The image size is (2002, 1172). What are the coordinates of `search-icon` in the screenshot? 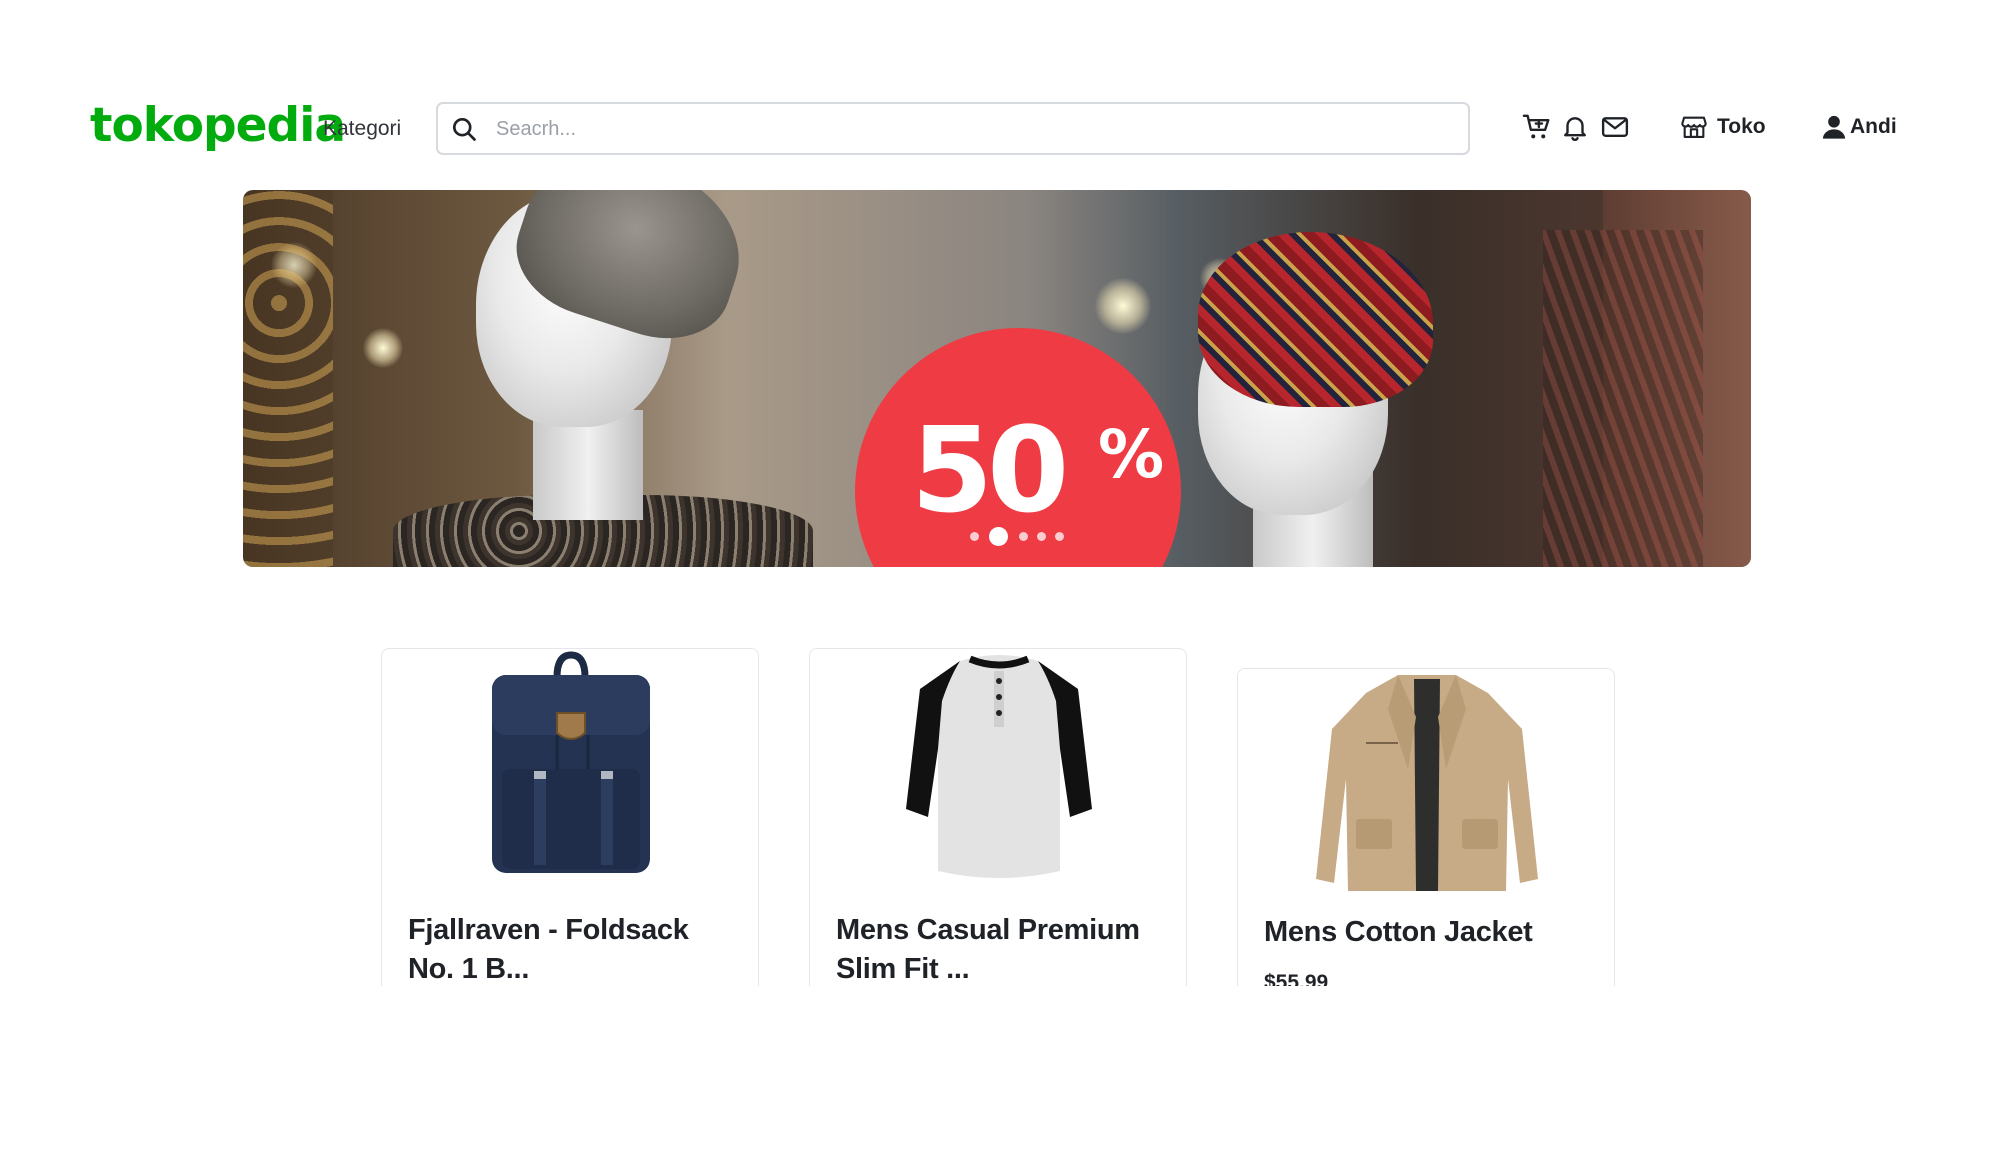 It's located at (464, 129).